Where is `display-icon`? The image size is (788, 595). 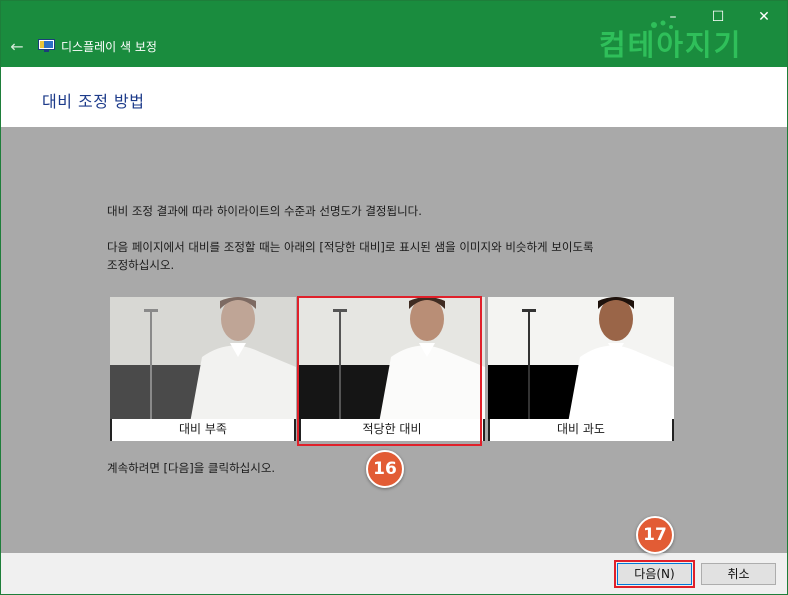
display-icon is located at coordinates (46, 45).